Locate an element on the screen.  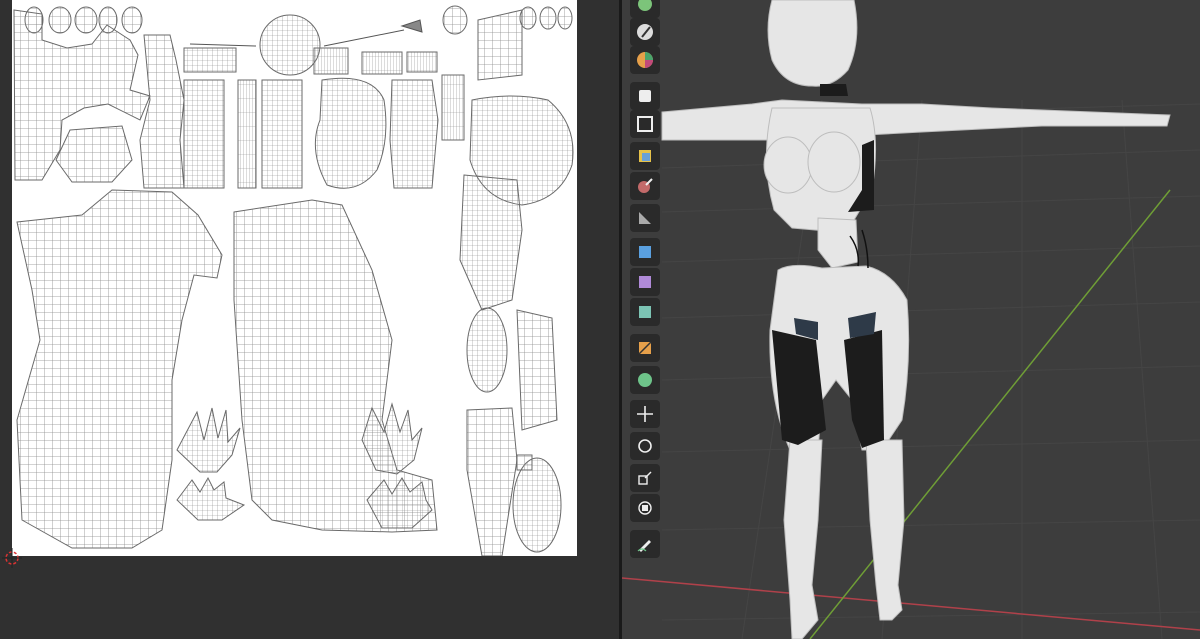
blur-icon is located at coordinates (645, 348).